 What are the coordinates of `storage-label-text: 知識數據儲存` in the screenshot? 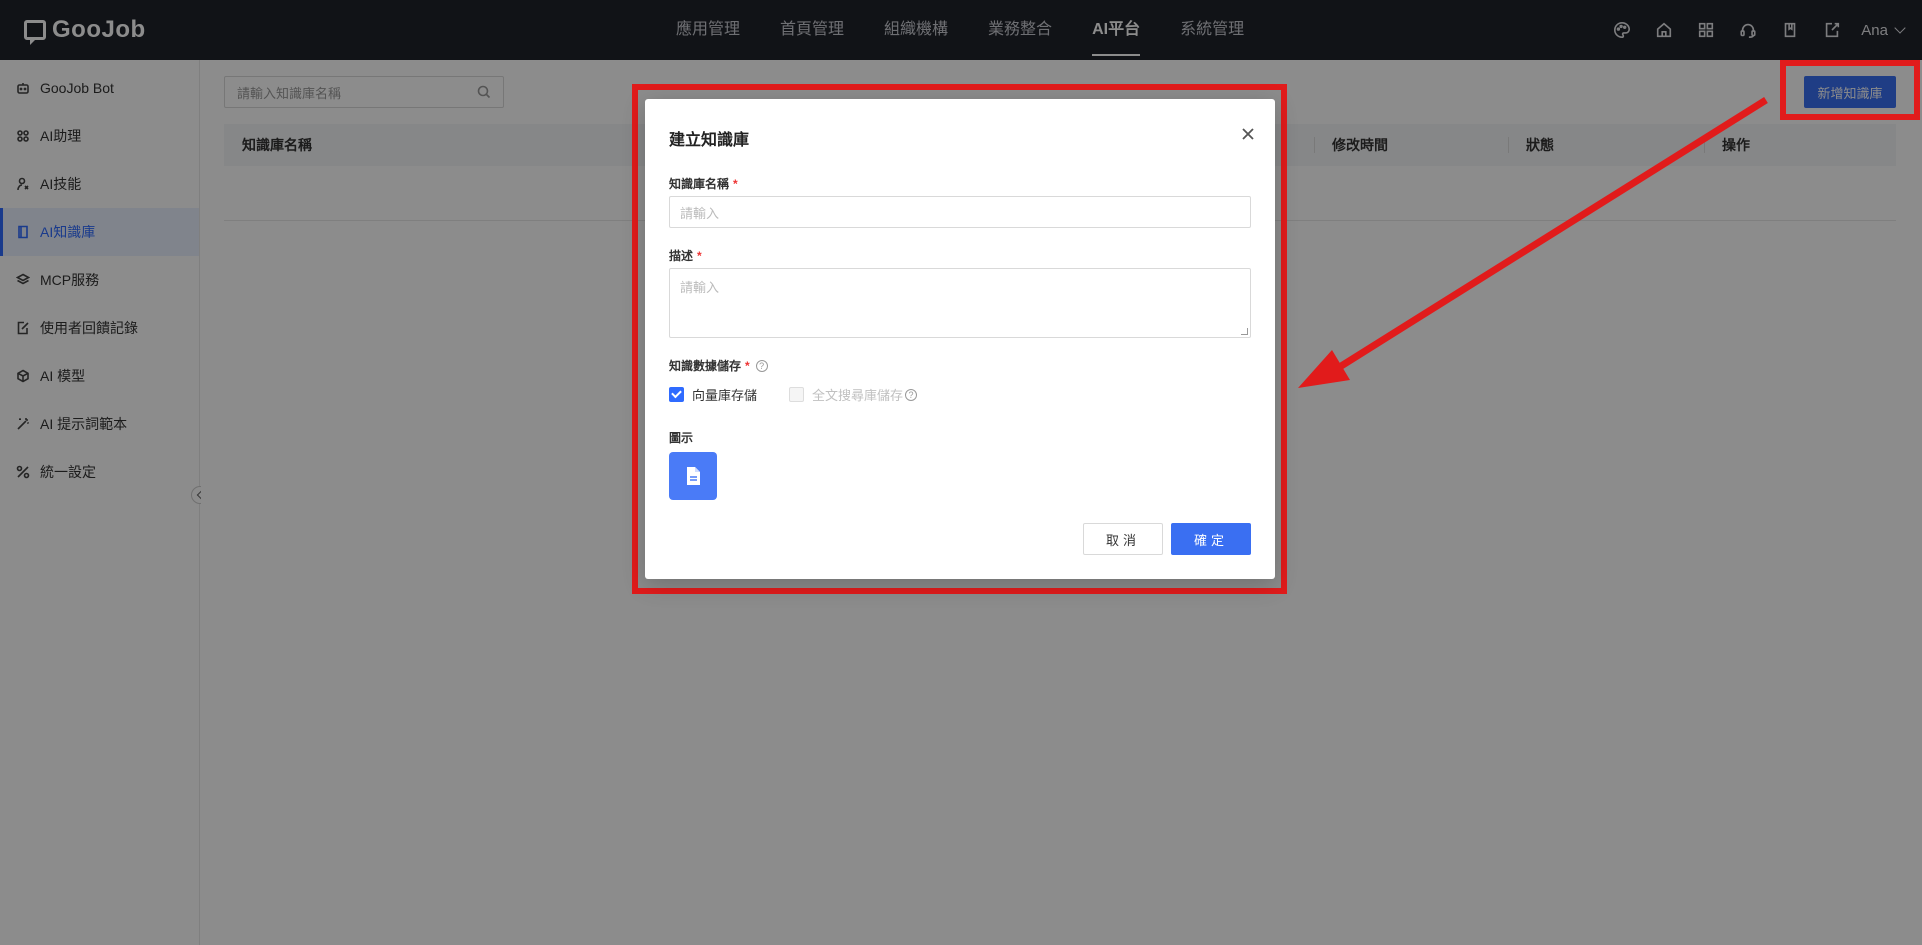 It's located at (705, 366).